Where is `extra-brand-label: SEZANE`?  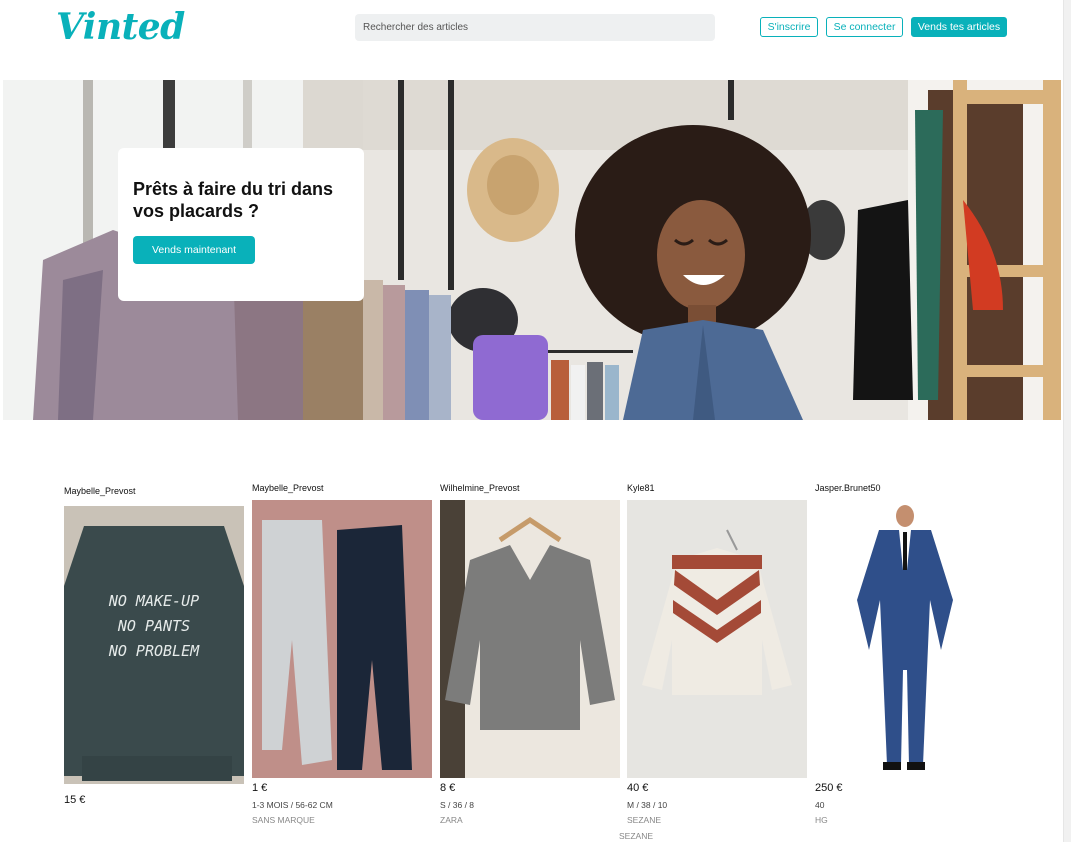
extra-brand-label: SEZANE is located at coordinates (636, 836).